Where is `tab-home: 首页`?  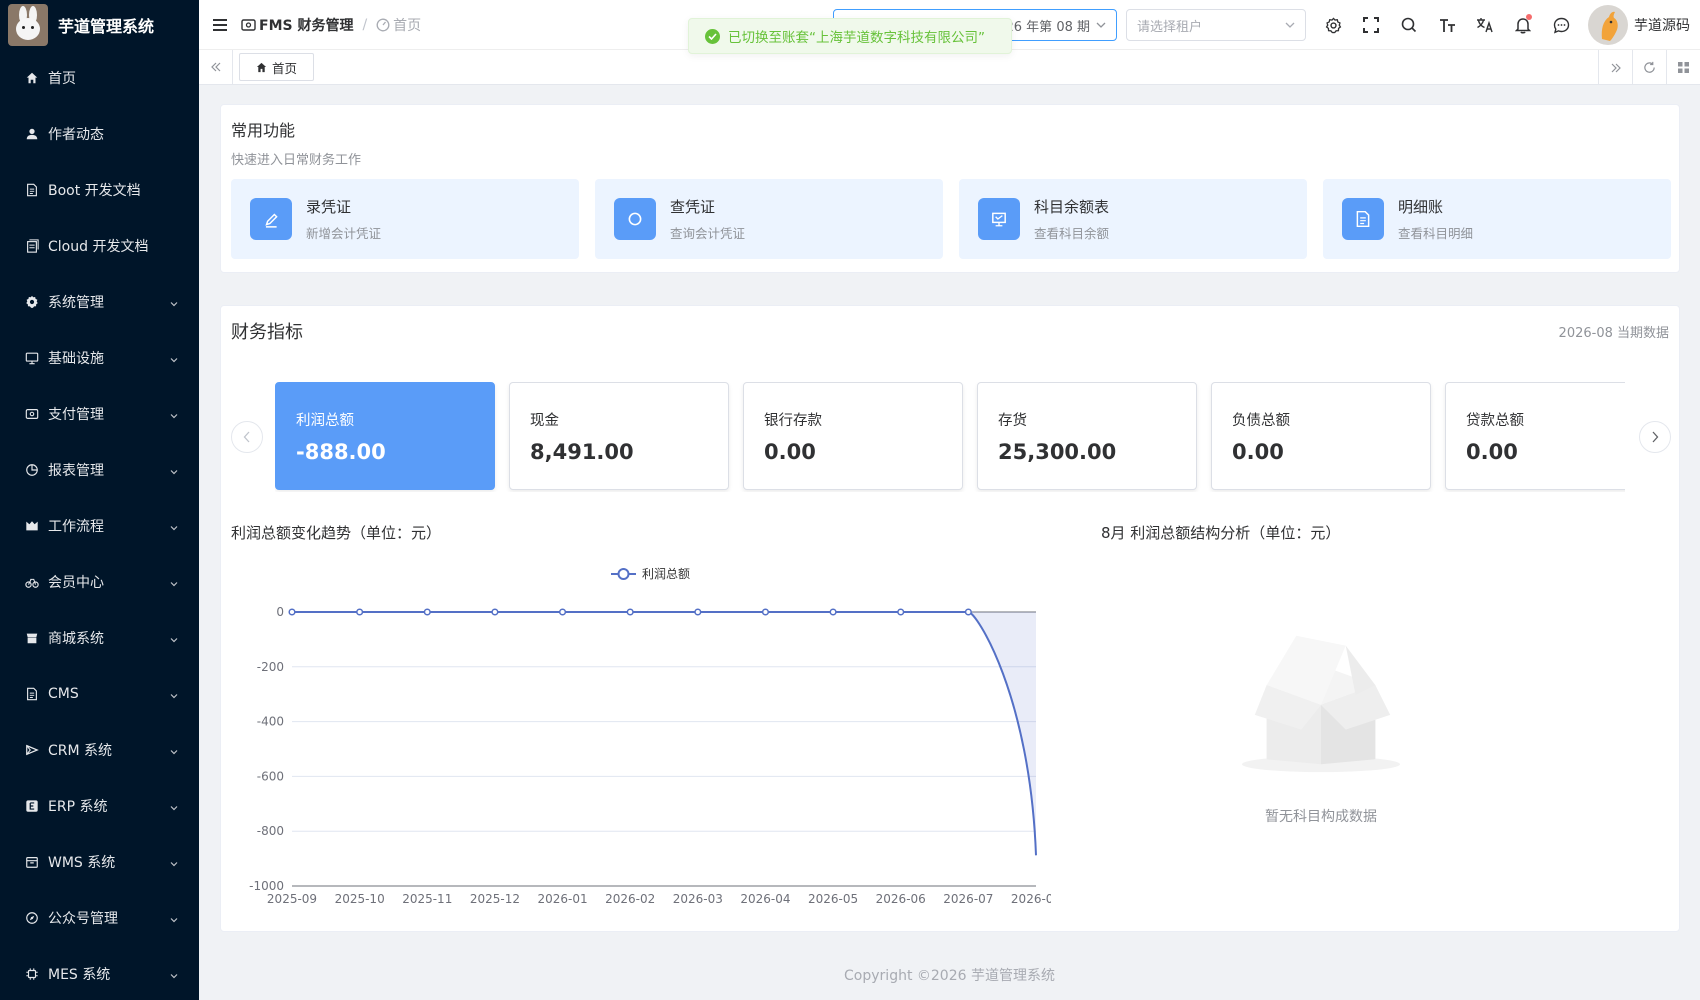
tab-home: 首页 is located at coordinates (277, 67).